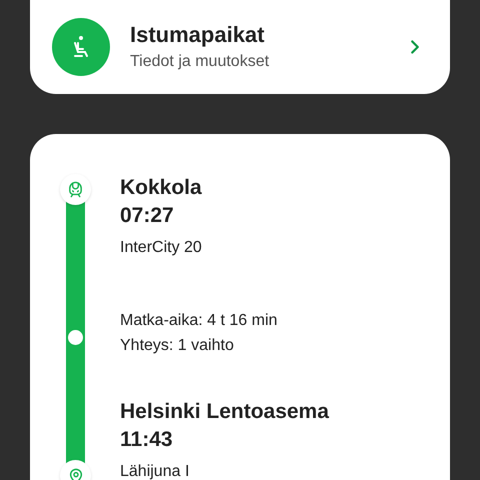 The width and height of the screenshot is (480, 480). I want to click on card-subtitle: Tiedot ja muutokset, so click(200, 62).